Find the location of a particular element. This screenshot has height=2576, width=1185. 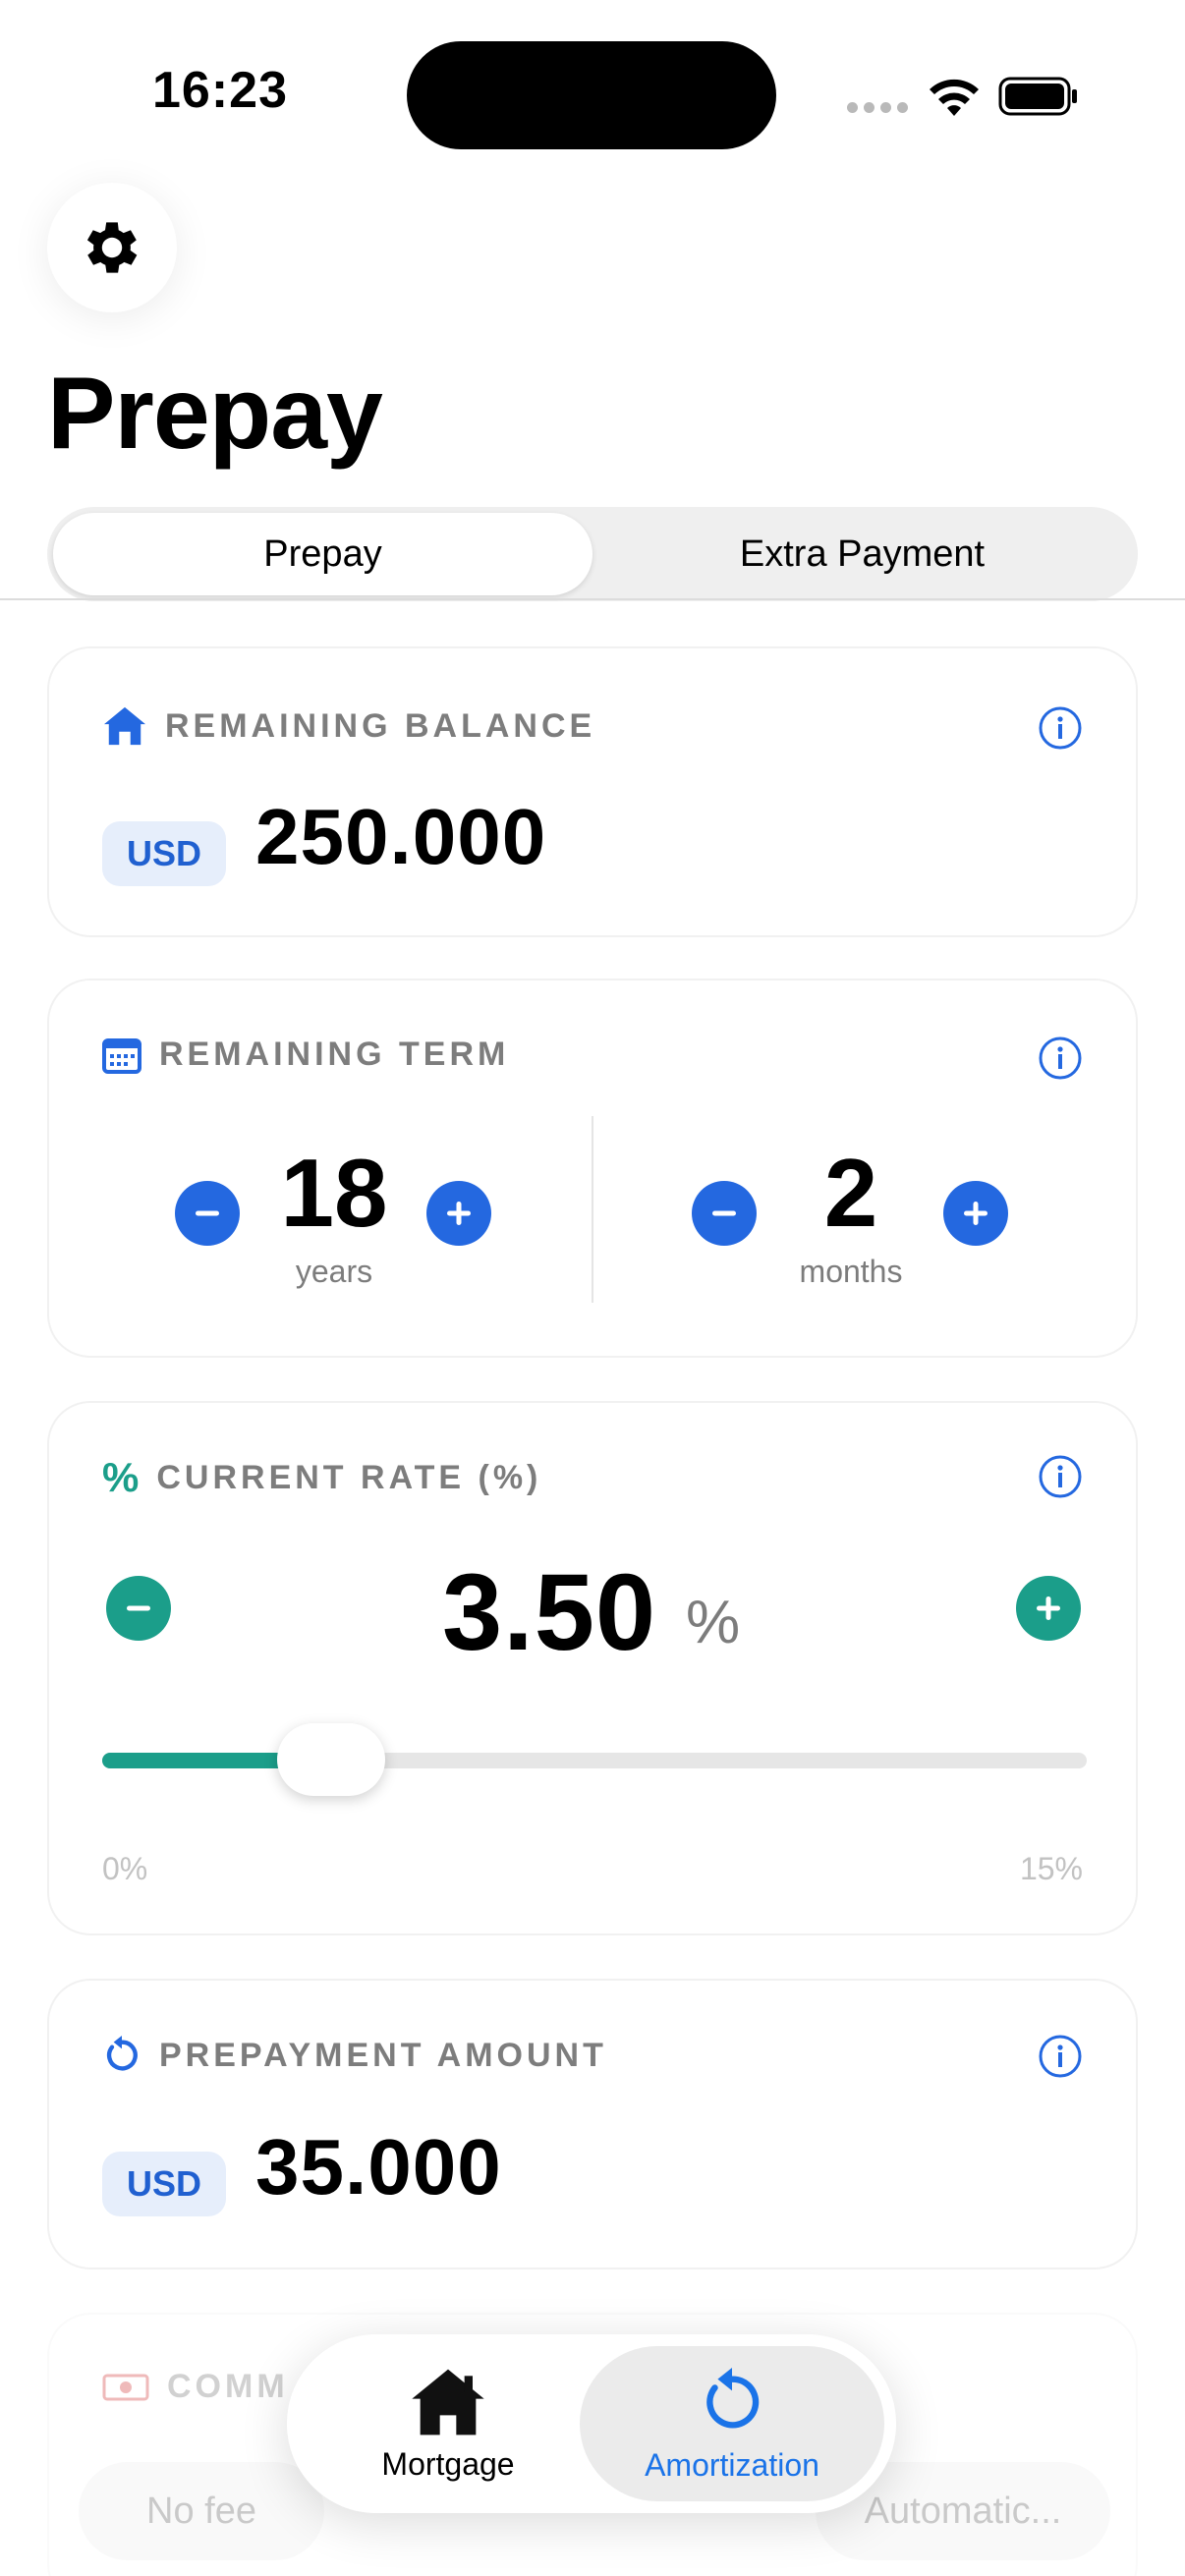

tab-bar: Mortgage Amortization is located at coordinates (592, 2423).